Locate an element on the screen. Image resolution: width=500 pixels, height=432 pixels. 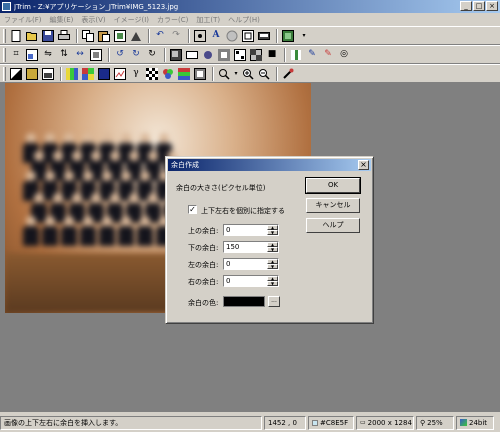
display-icon is located at coordinates (288, 36).